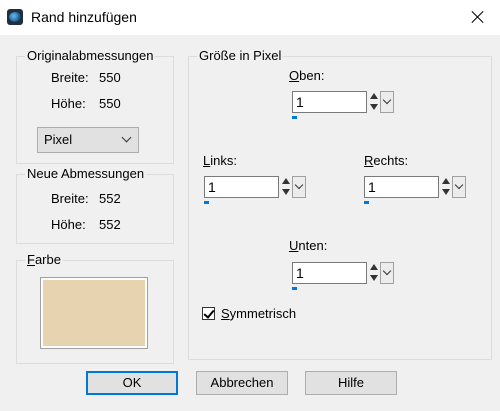 The image size is (500, 411). What do you see at coordinates (206, 202) in the screenshot?
I see `left-slider-fill` at bounding box center [206, 202].